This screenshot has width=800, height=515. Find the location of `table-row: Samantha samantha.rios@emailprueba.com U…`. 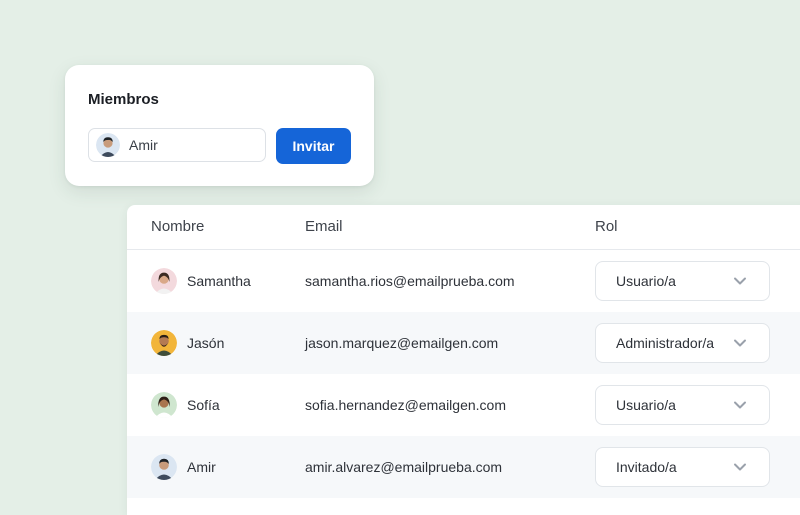

table-row: Samantha samantha.rios@emailprueba.com U… is located at coordinates (463, 281).